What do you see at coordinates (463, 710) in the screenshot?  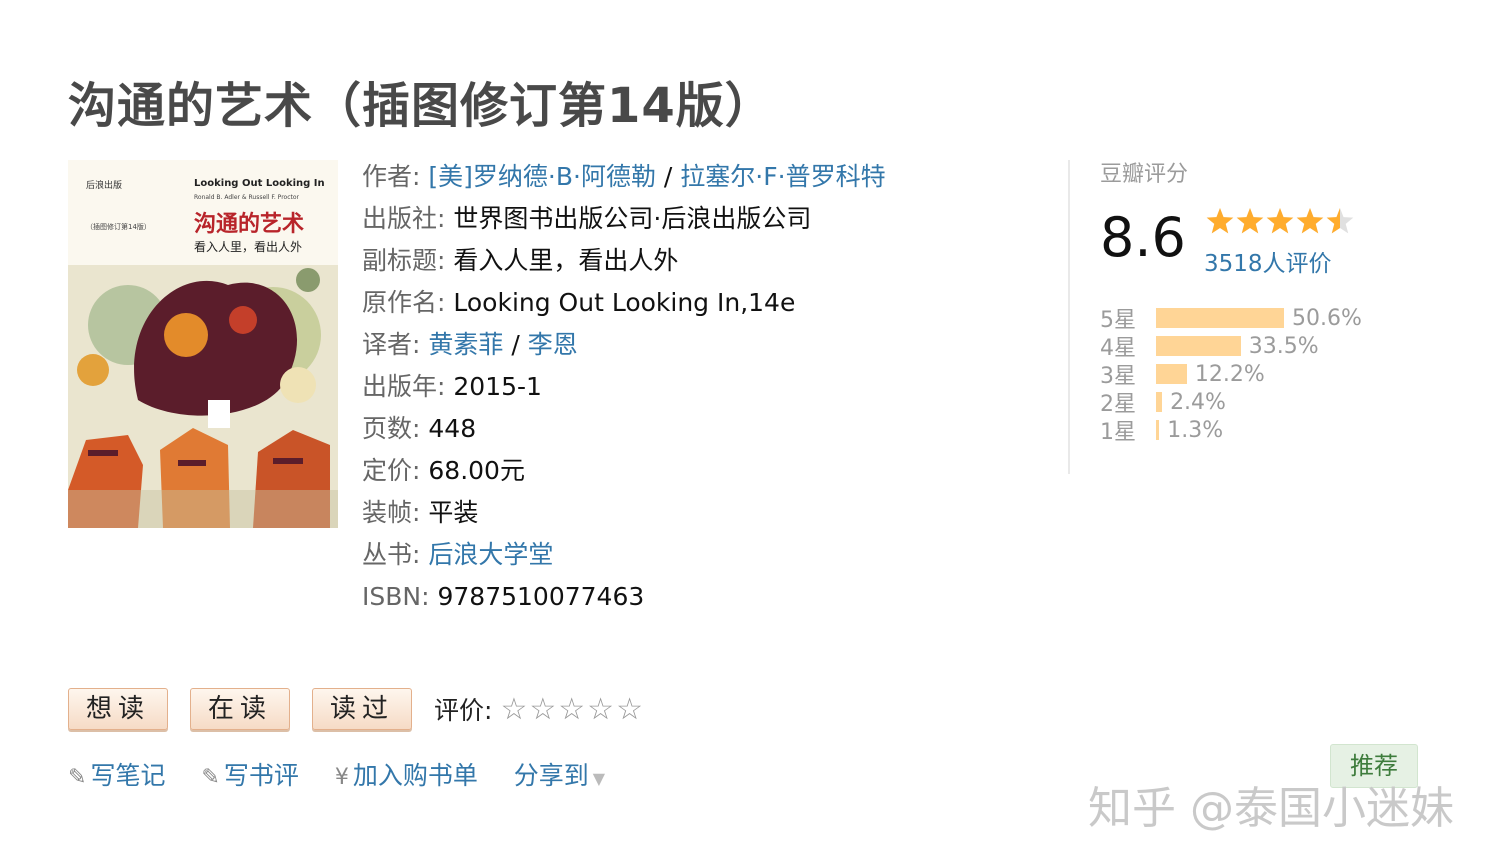 I see `rate-label: 评价:` at bounding box center [463, 710].